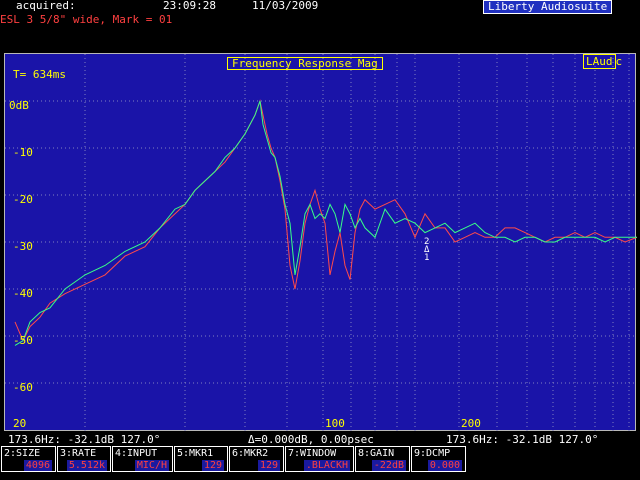 This screenshot has height=480, width=640. What do you see at coordinates (19, 105) in the screenshot?
I see `y-label-0: 0dB` at bounding box center [19, 105].